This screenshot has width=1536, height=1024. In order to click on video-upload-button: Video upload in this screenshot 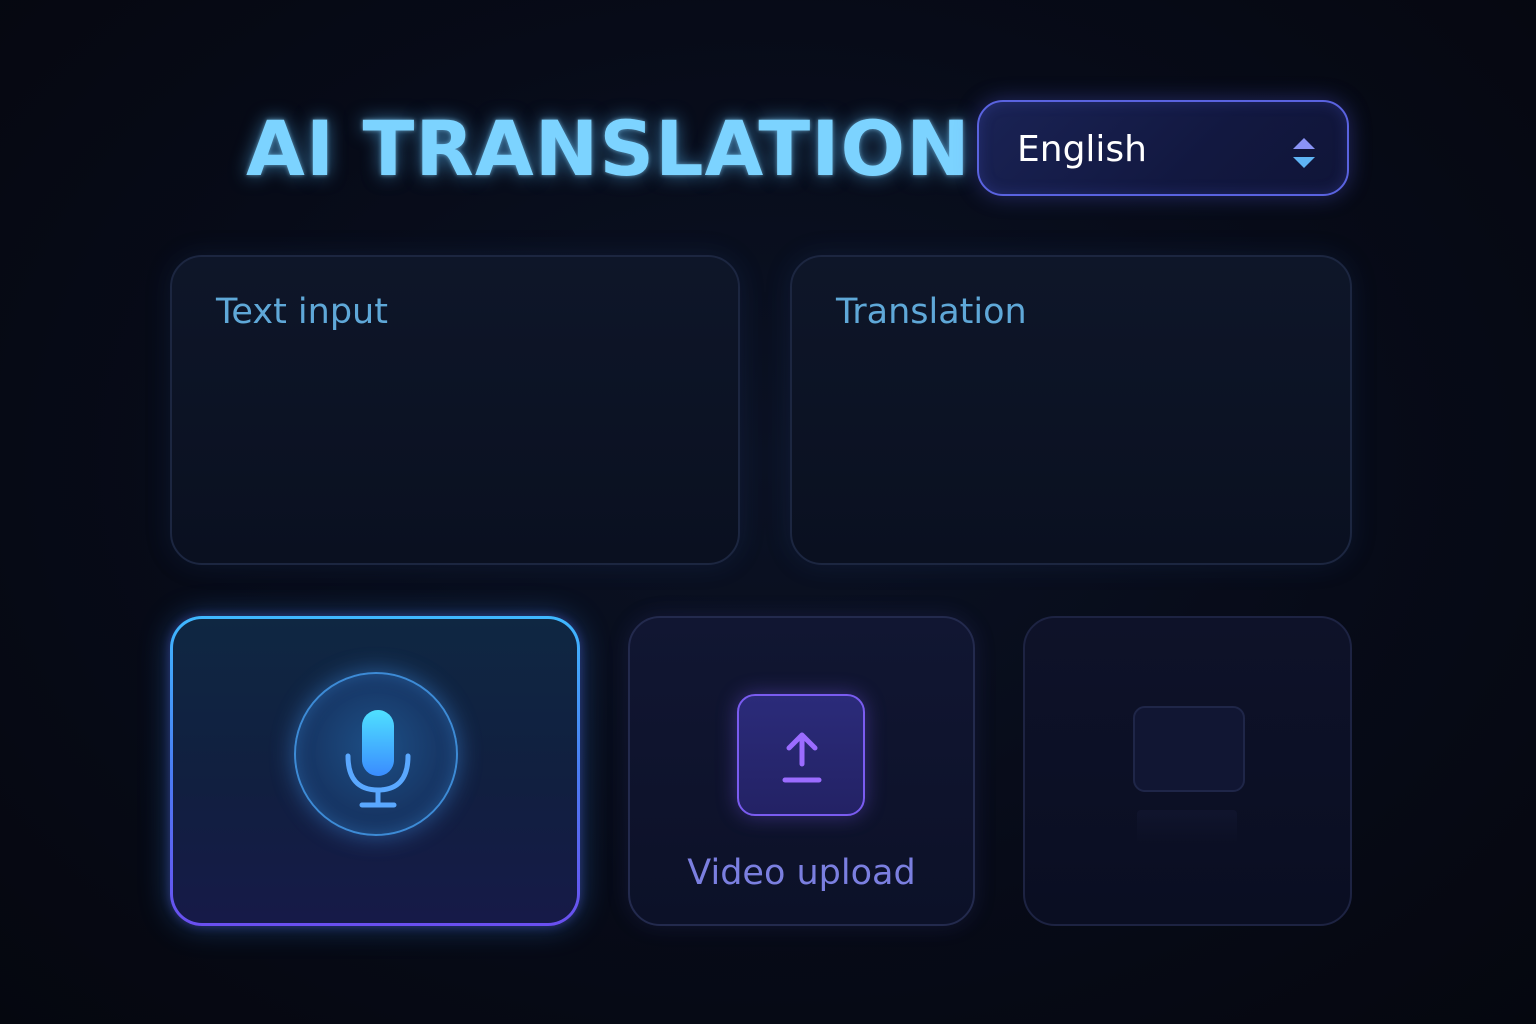, I will do `click(801, 771)`.